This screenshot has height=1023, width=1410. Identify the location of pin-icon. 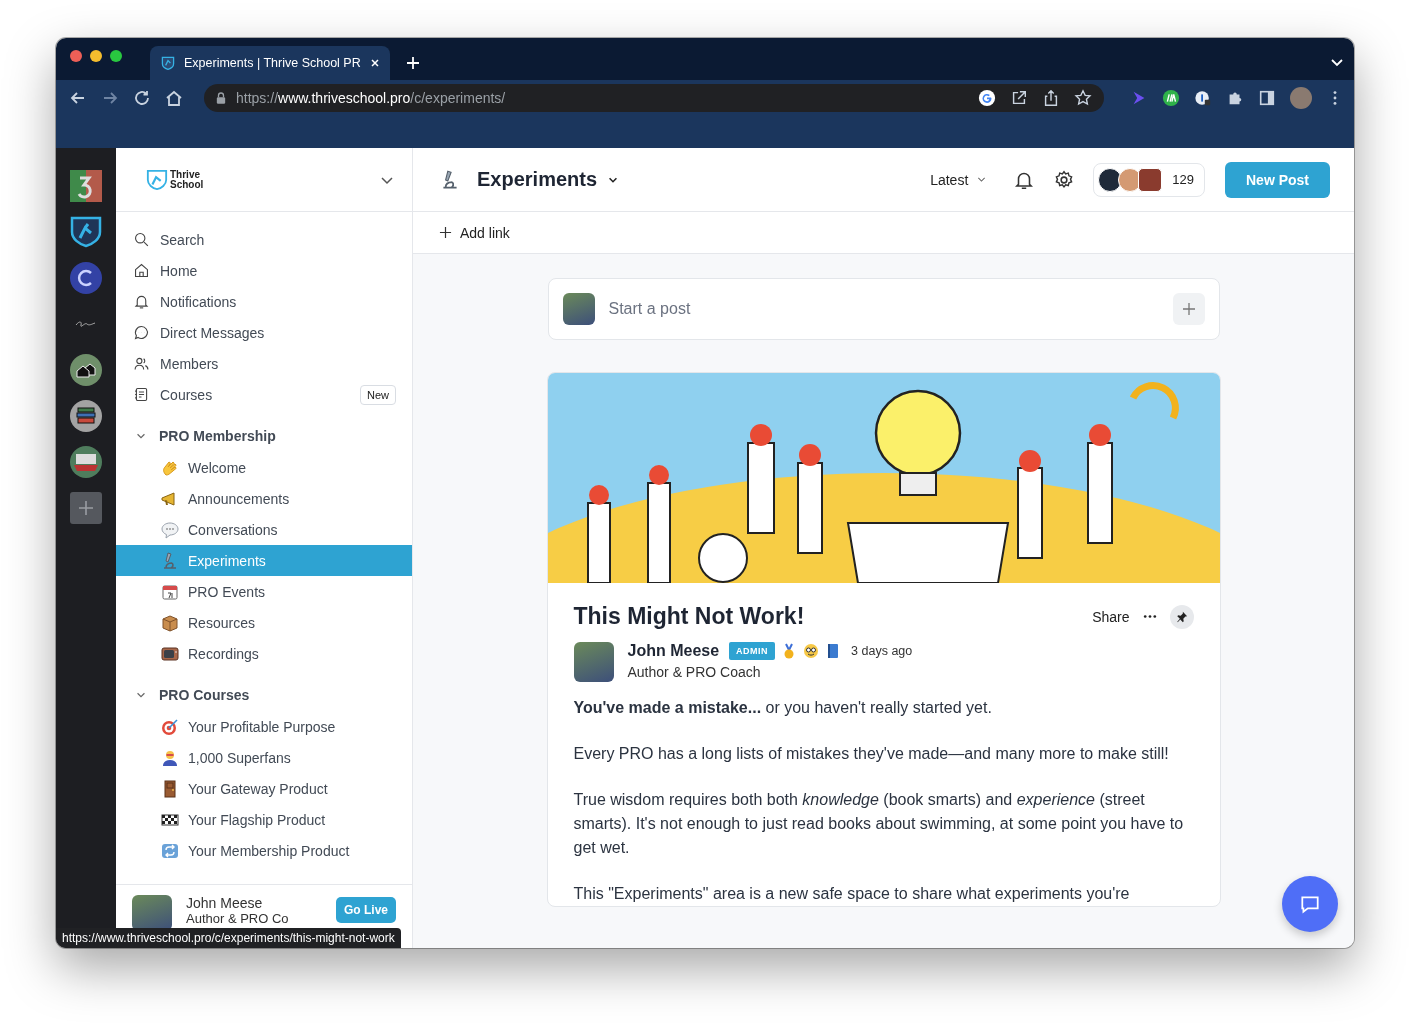
(1181, 616).